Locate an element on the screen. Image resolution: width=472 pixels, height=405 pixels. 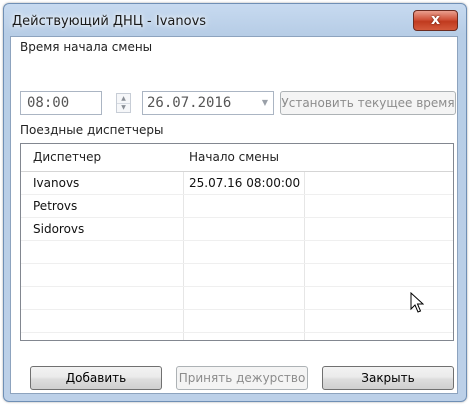
column-header-dispatcher: Диспетчер is located at coordinates (67, 157).